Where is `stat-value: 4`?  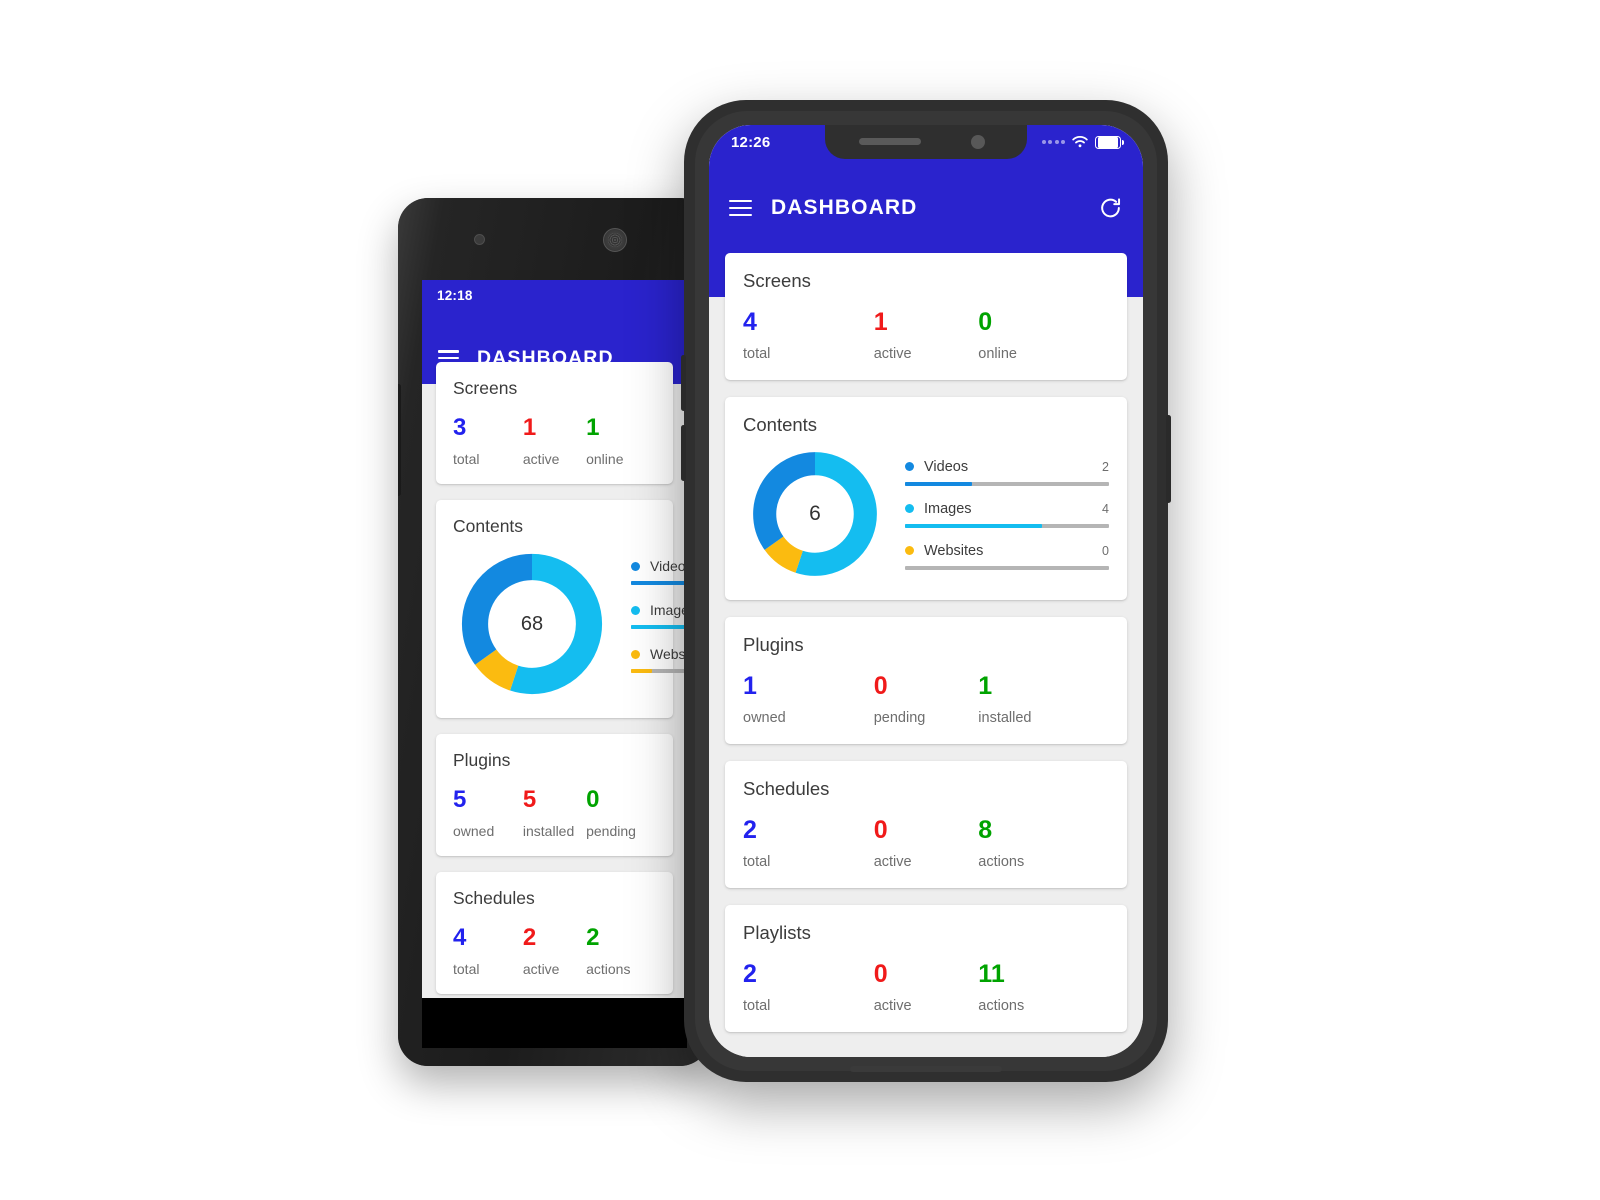 stat-value: 4 is located at coordinates (460, 937).